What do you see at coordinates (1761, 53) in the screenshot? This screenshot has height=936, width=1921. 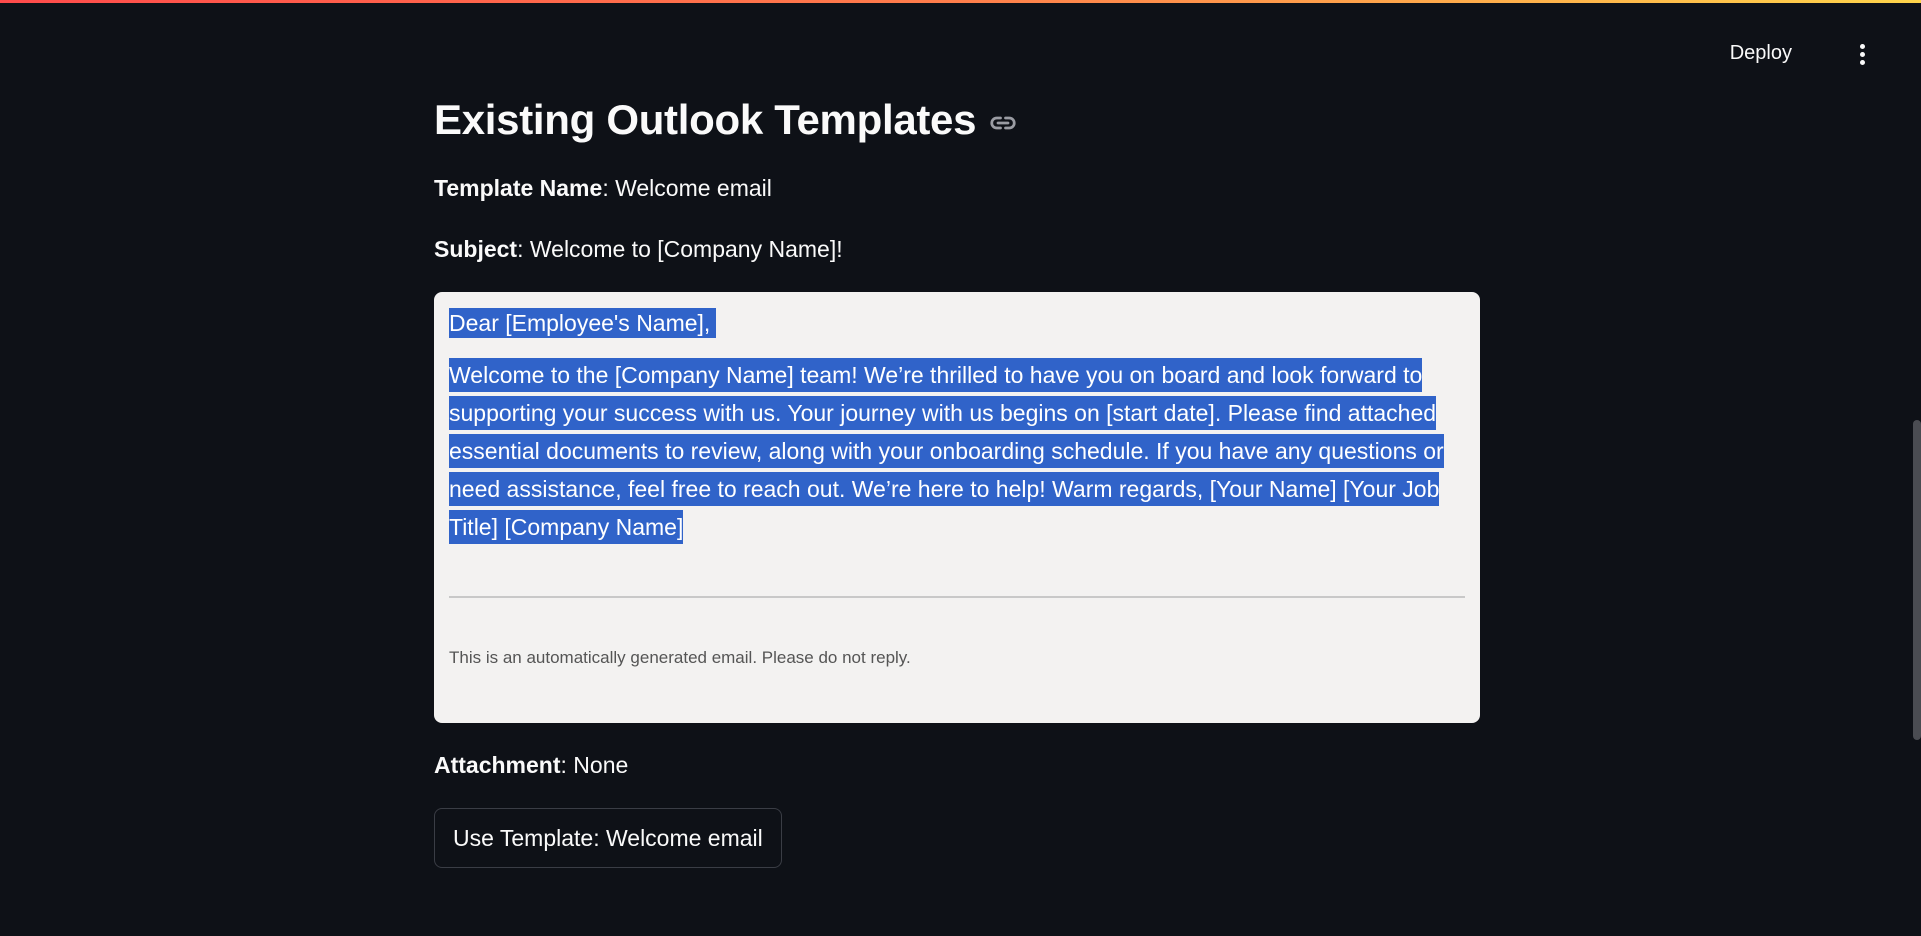 I see `deploy-button: Deploy` at bounding box center [1761, 53].